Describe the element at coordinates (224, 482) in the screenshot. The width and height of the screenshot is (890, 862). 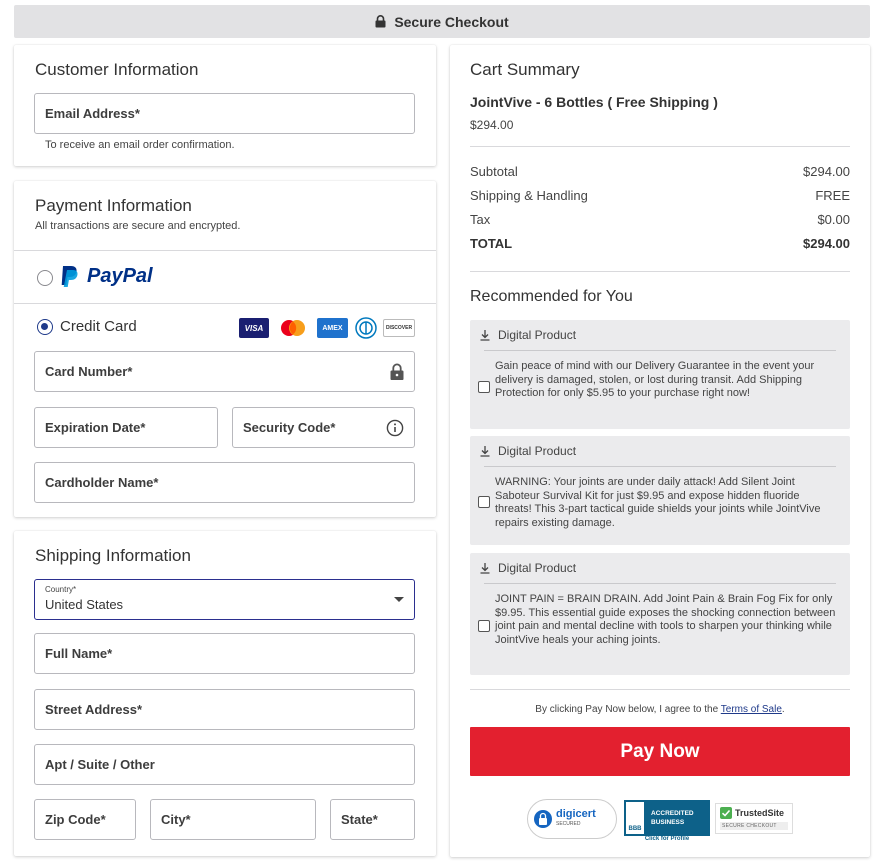
I see `cardholder-name-field: Cardholder Name*` at that location.